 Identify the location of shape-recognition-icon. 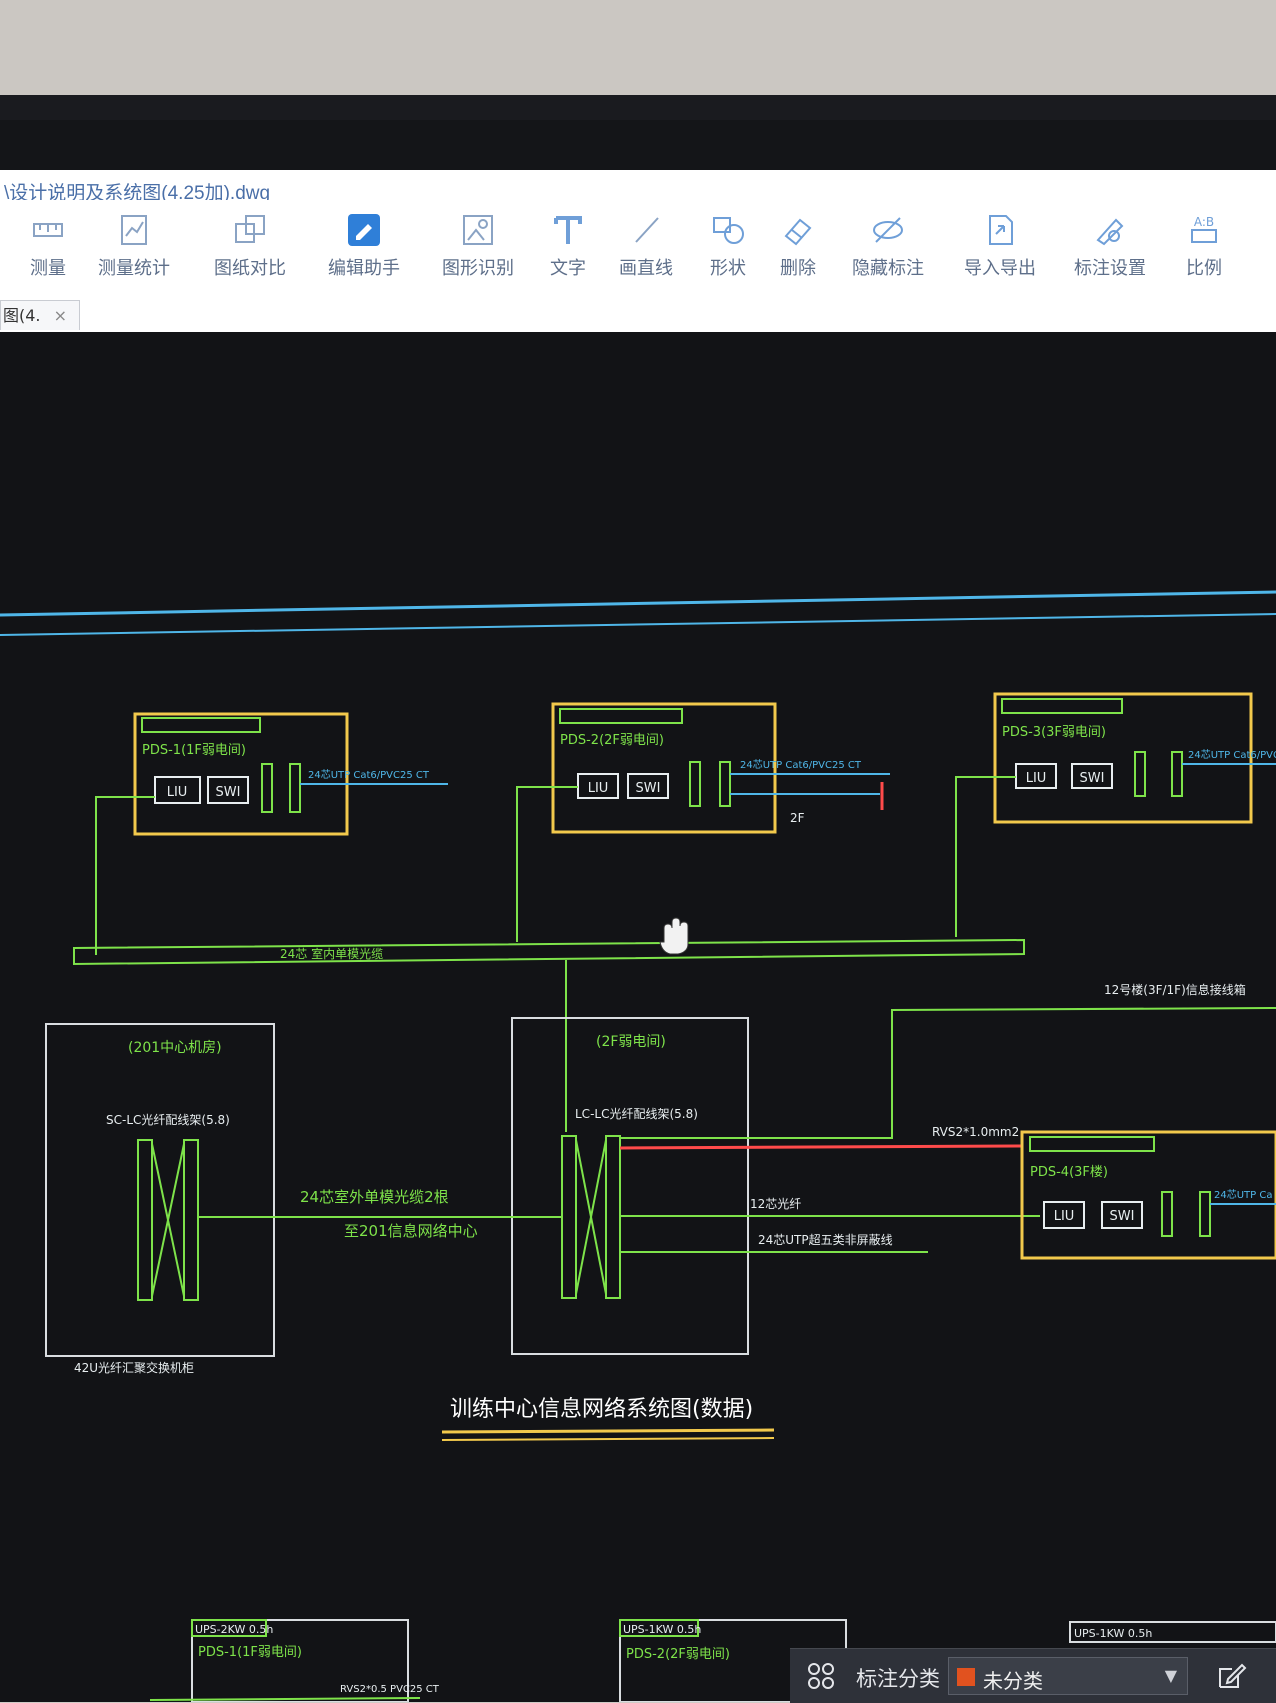
(478, 230).